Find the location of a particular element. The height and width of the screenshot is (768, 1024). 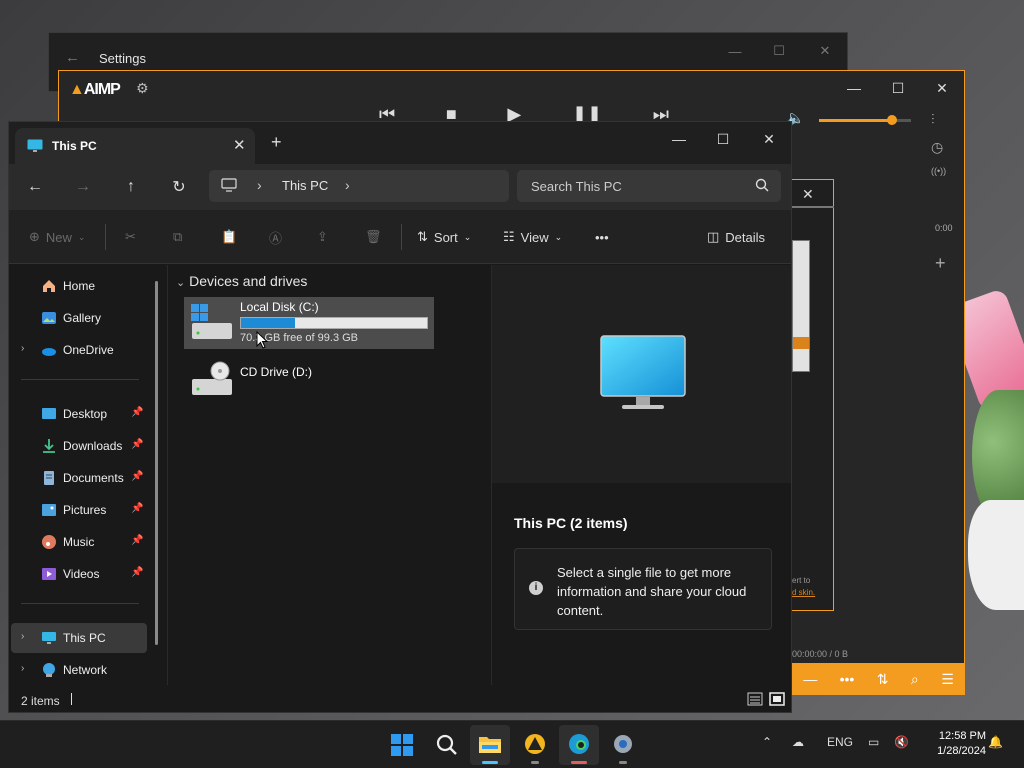

sidebar-item-this-pc: › This PC is located at coordinates (79, 638).